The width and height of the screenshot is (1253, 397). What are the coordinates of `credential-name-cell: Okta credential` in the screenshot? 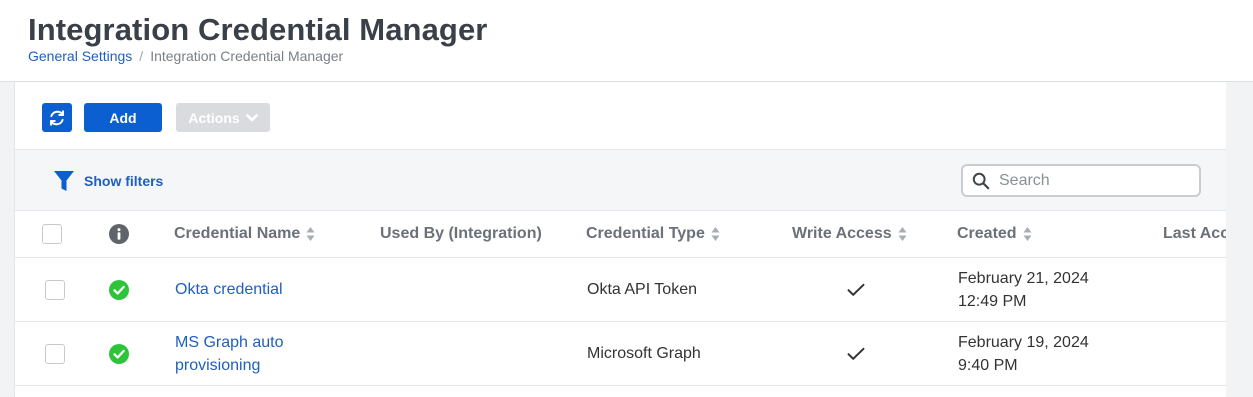 It's located at (270, 289).